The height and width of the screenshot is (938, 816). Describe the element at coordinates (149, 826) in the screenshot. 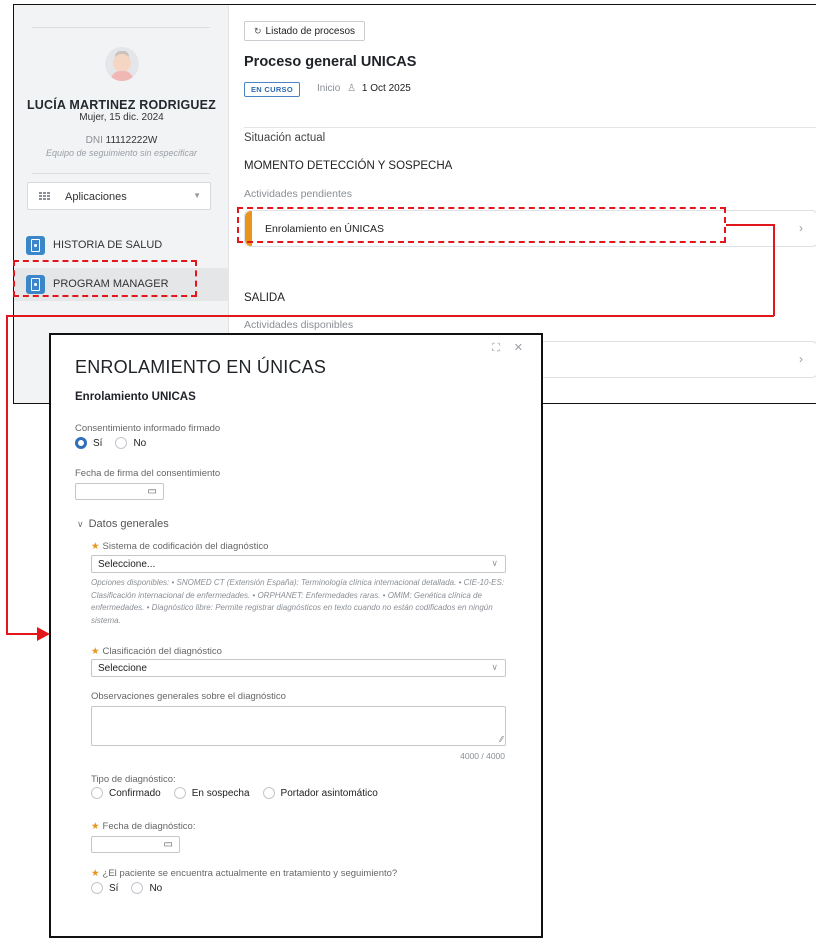

I see `diagnosis-date-label-text: Fecha de diagnóstico:` at that location.